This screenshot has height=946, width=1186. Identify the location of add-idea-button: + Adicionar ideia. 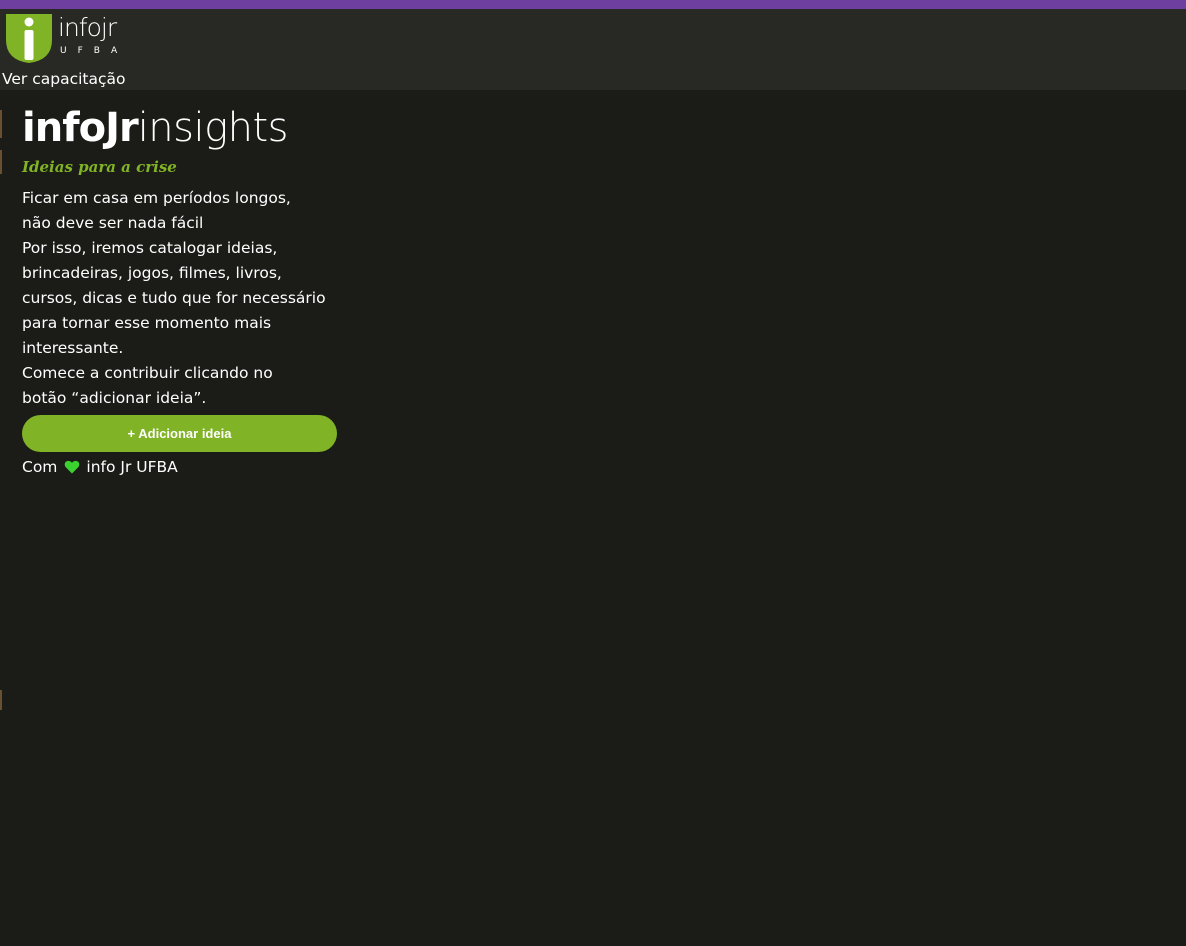
(179, 433).